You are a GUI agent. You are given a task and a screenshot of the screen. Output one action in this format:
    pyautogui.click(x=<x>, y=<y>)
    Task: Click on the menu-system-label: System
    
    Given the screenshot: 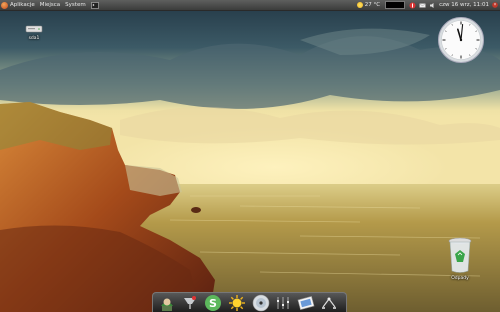 What is the action you would take?
    pyautogui.click(x=75, y=5)
    